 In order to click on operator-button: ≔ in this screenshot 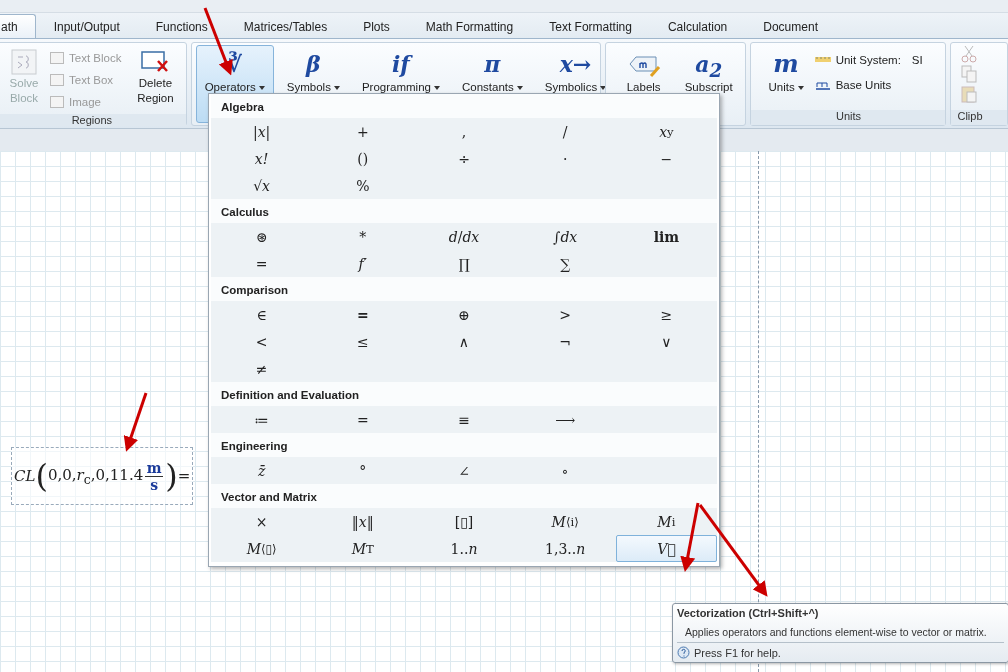, I will do `click(262, 419)`.